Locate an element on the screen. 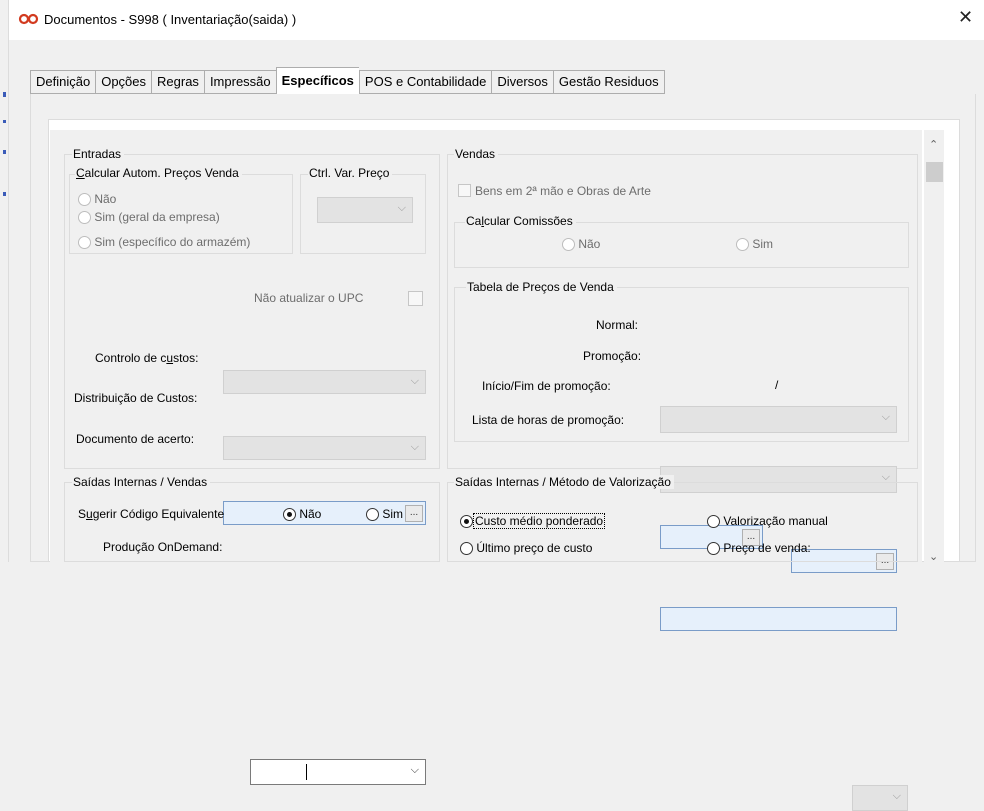 The height and width of the screenshot is (811, 984). saidas-vendas-title: Saídas Internas / Vendas is located at coordinates (141, 482).